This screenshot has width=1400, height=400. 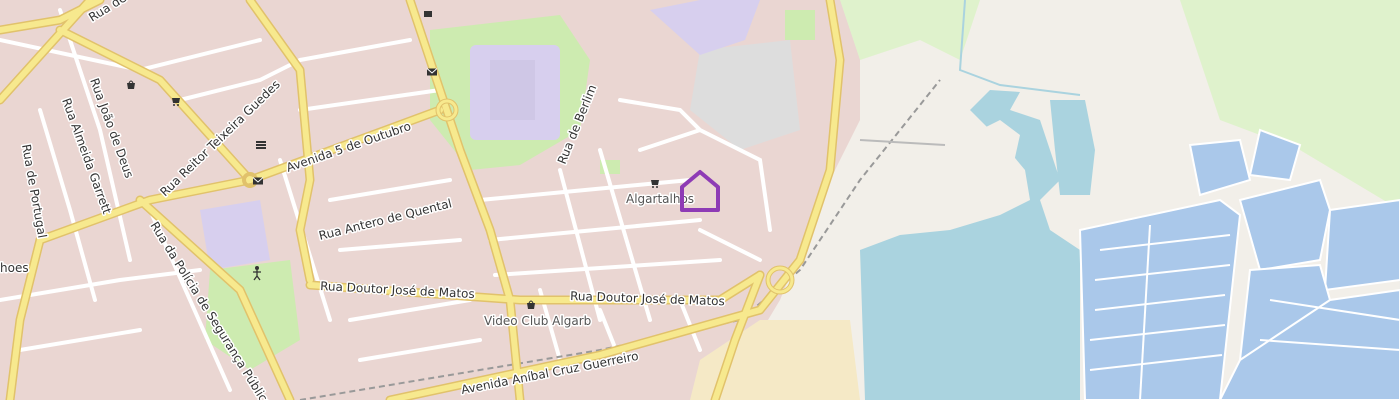 What do you see at coordinates (512, 90) in the screenshot?
I see `stadium-inner` at bounding box center [512, 90].